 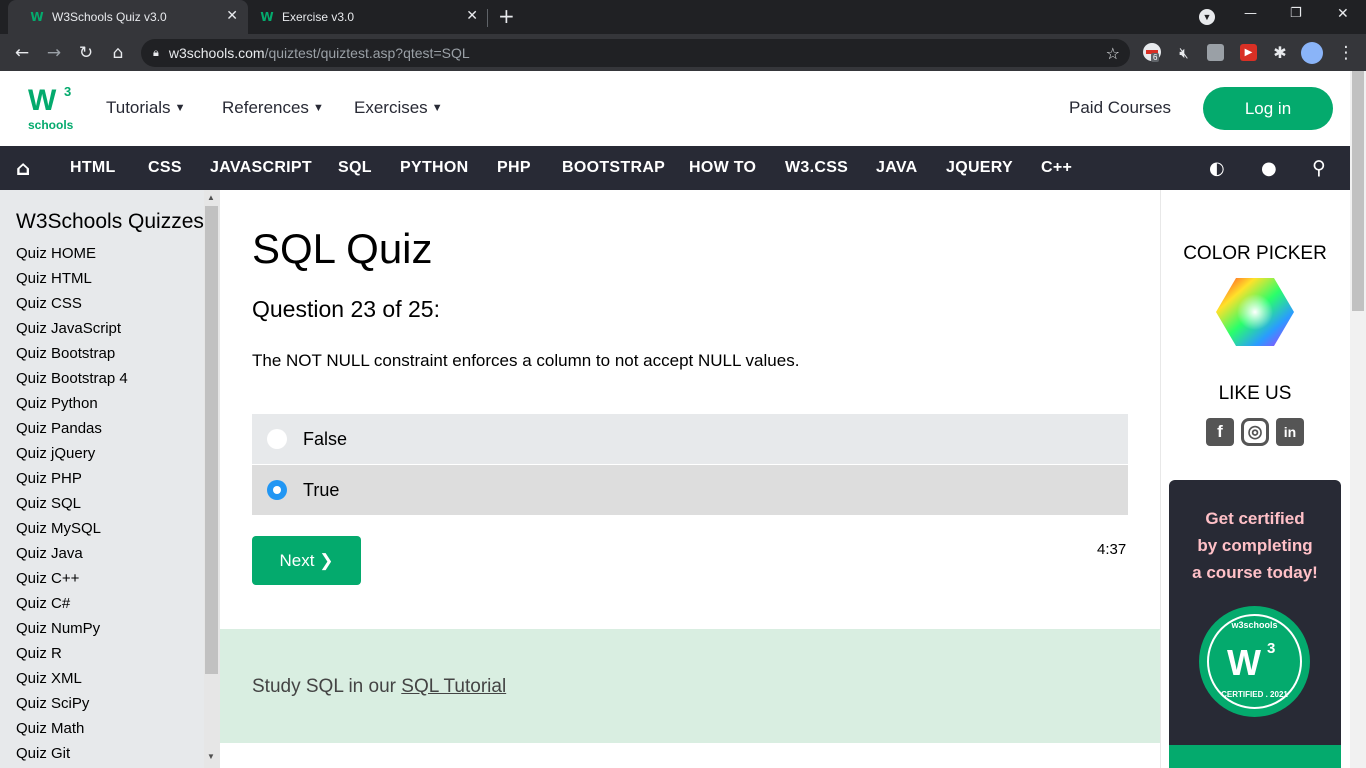 I want to click on close-window-icon: ✕, so click(x=1343, y=14).